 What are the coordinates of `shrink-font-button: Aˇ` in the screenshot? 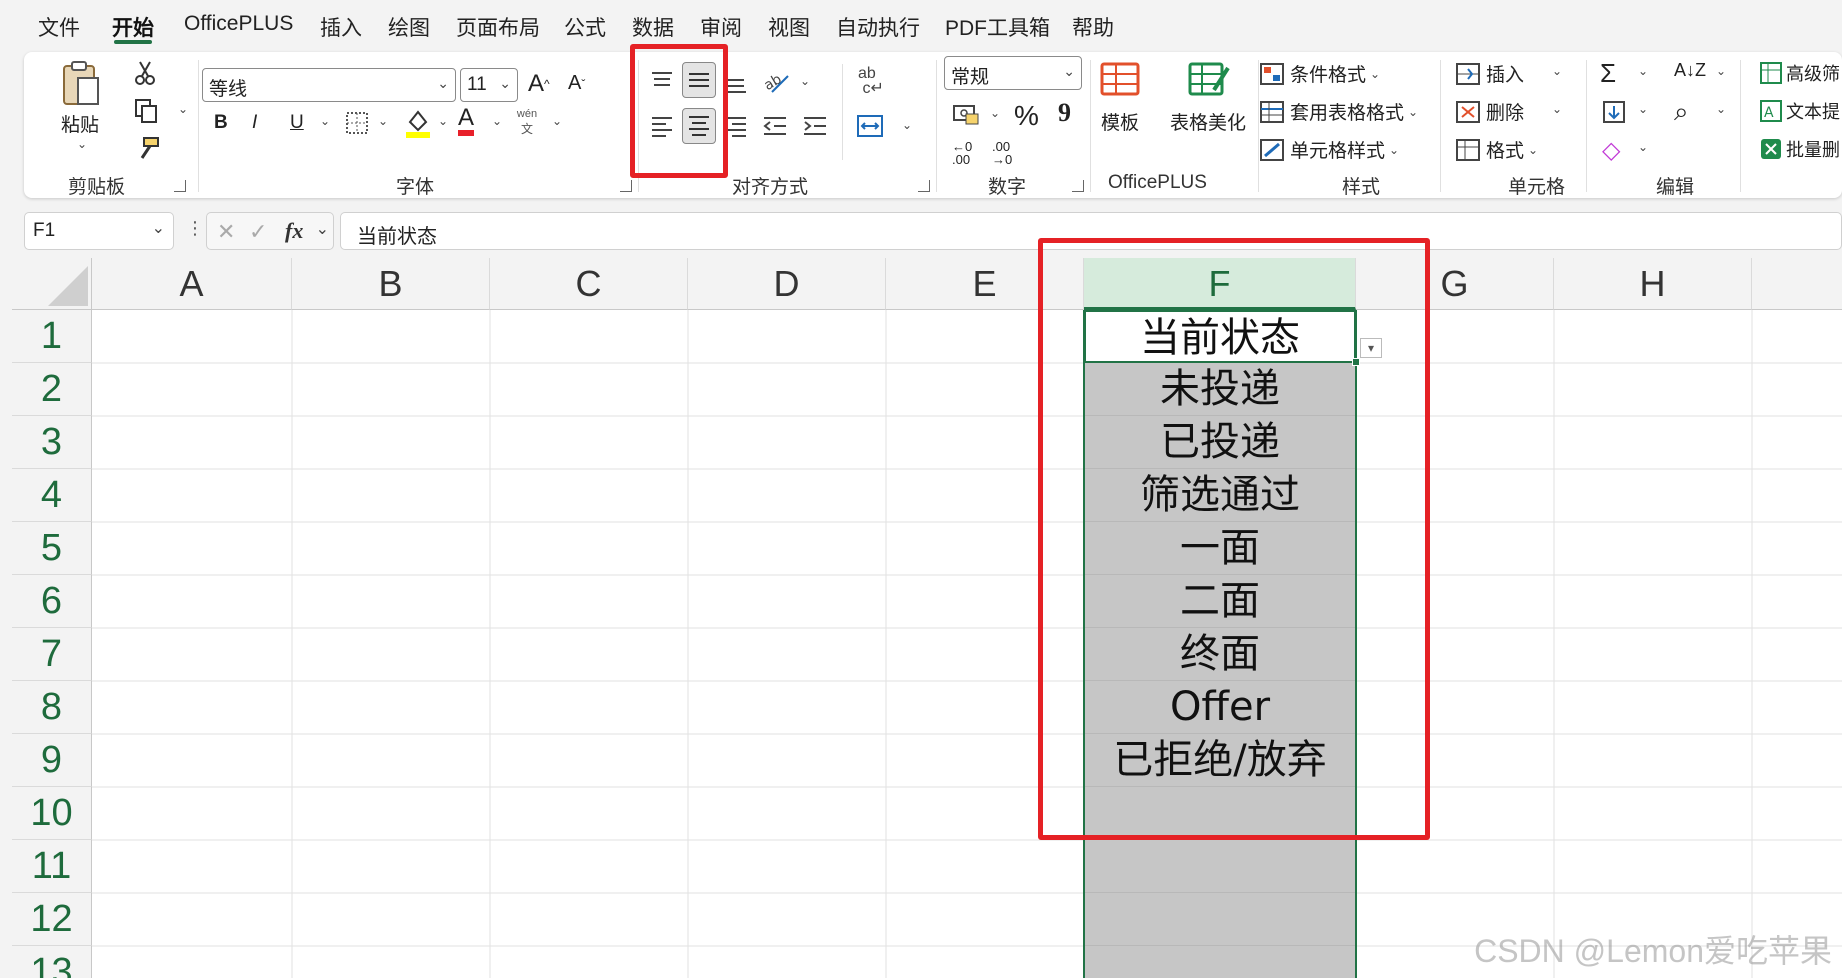 It's located at (576, 83).